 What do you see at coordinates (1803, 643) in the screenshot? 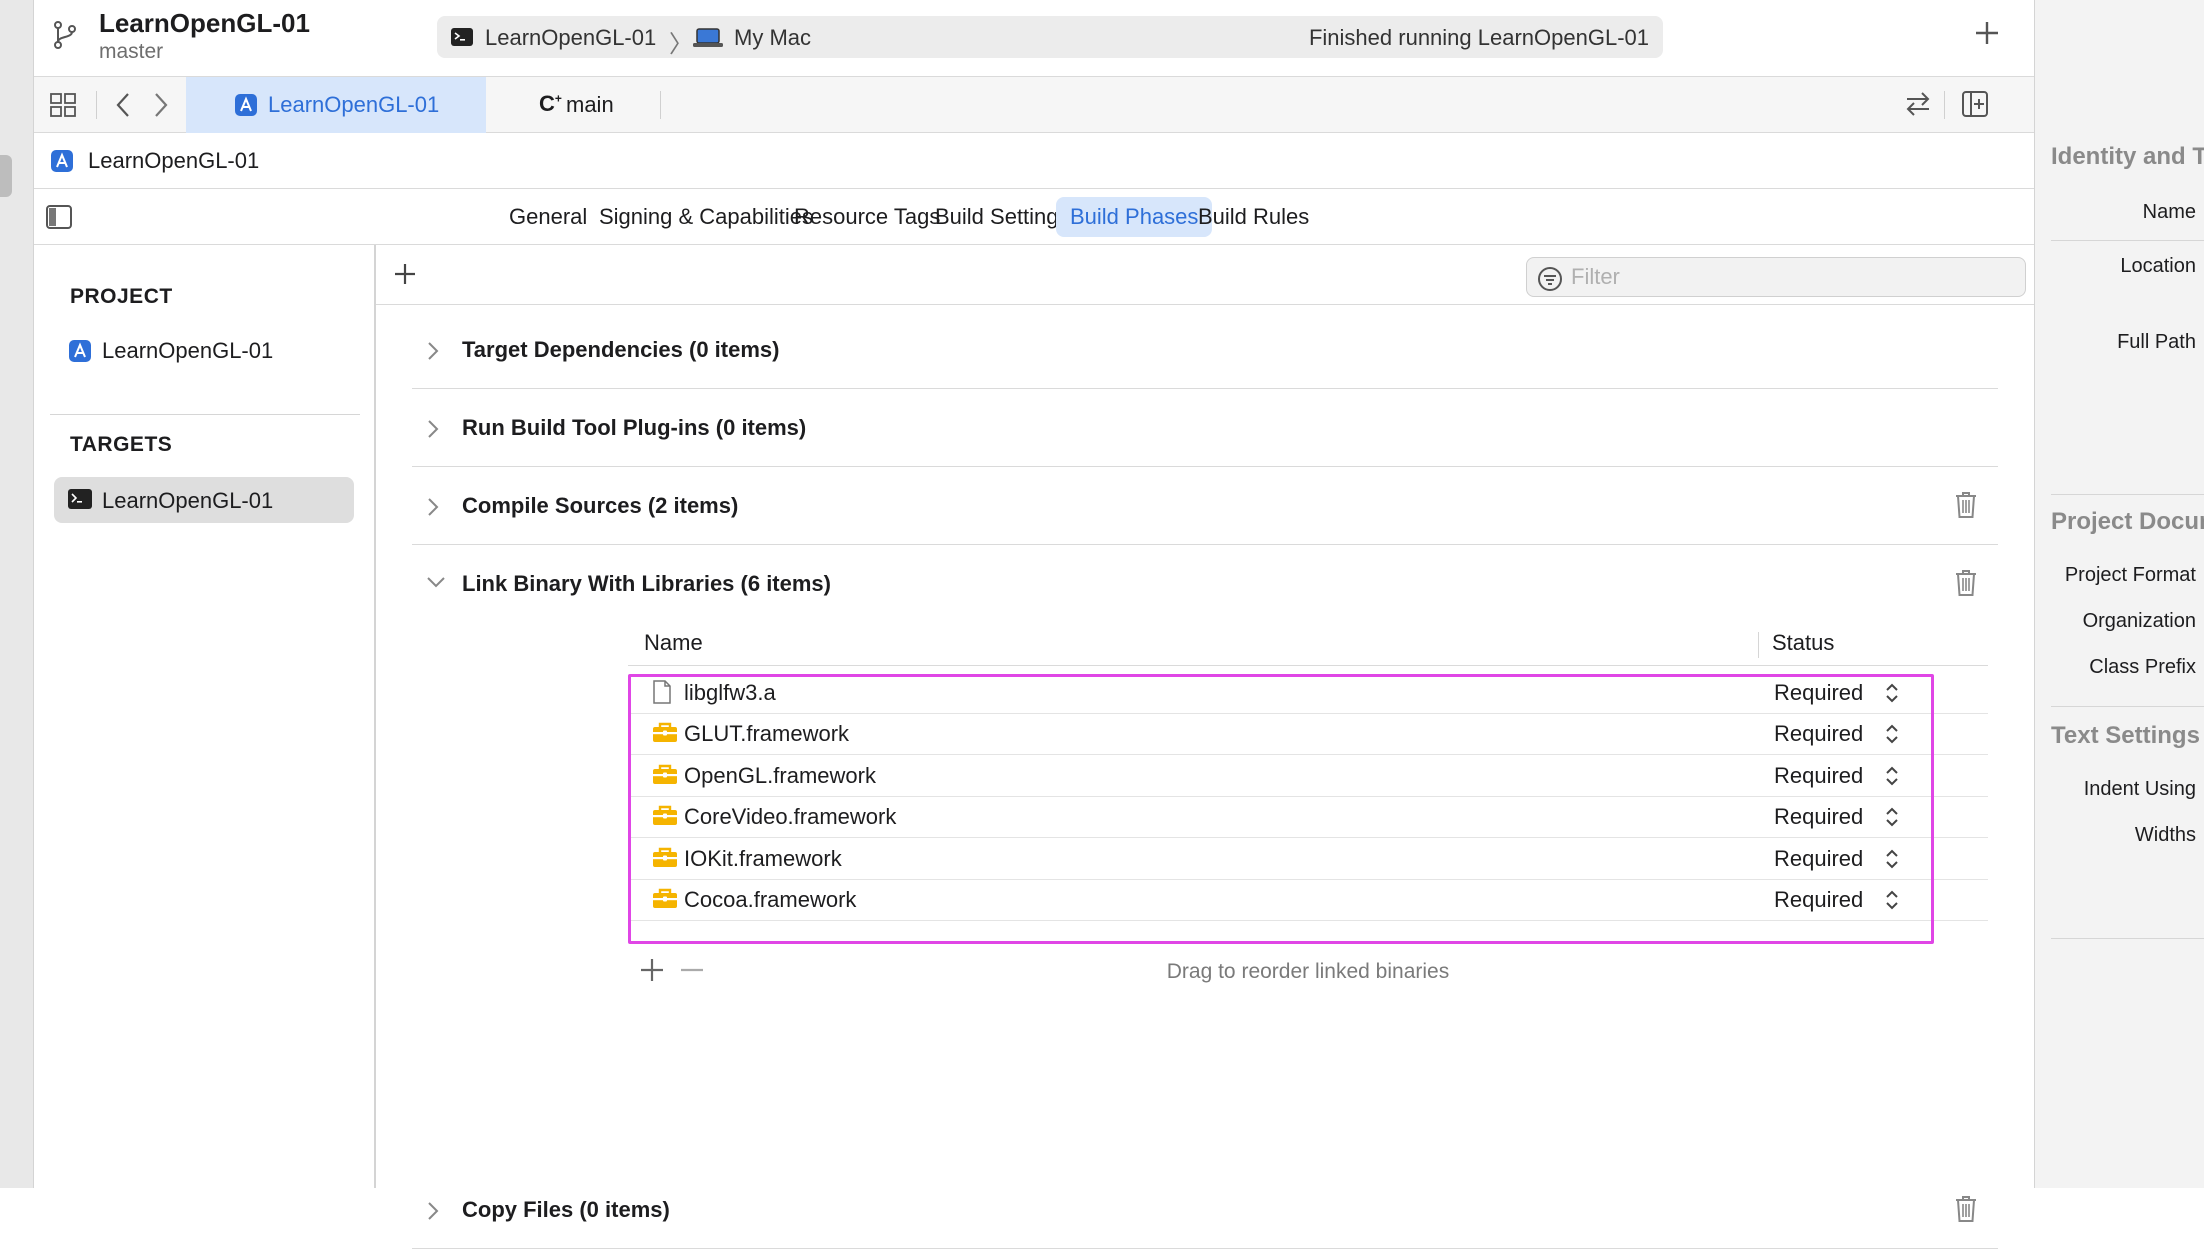
I see `column-header-status: Status` at bounding box center [1803, 643].